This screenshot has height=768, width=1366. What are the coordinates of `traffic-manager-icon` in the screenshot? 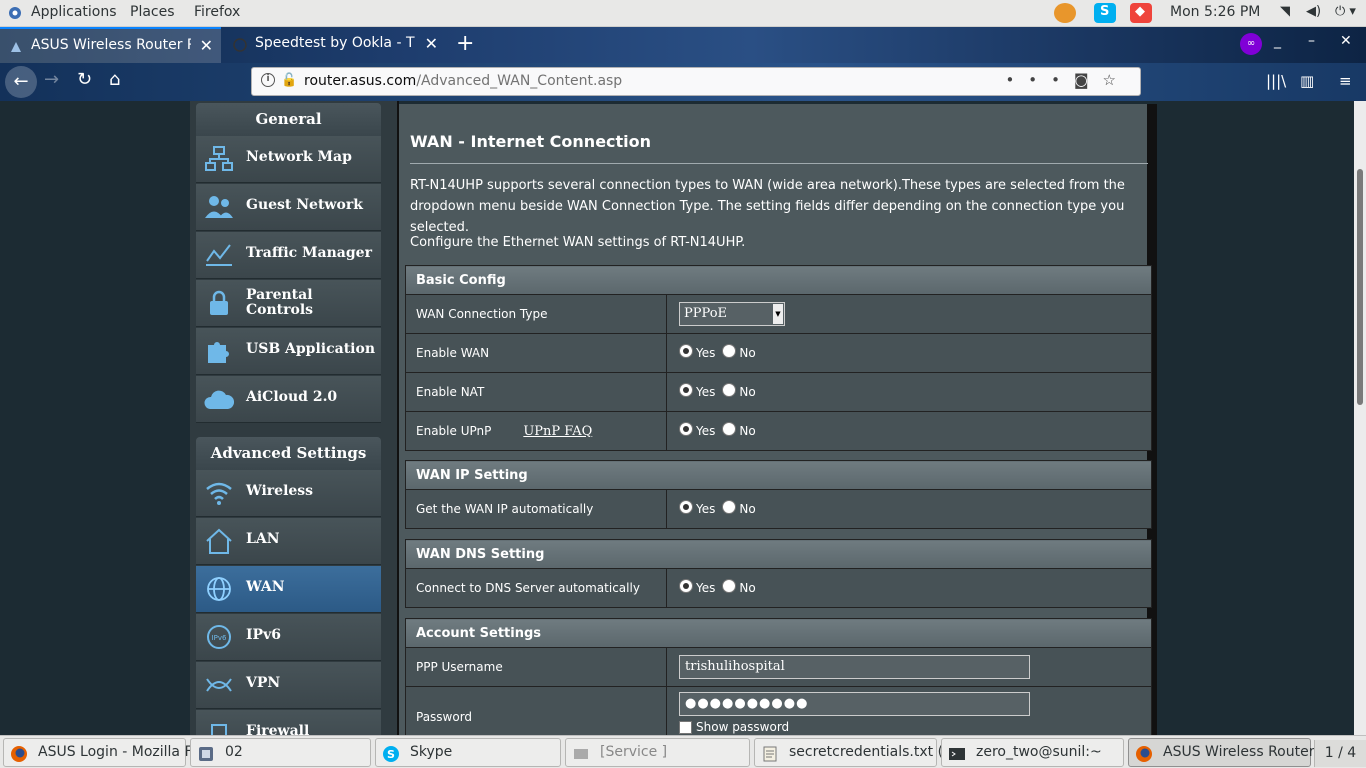 It's located at (219, 255).